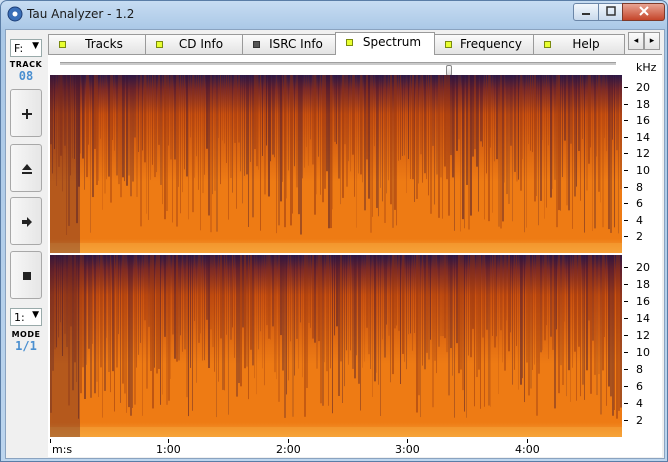 This screenshot has height=462, width=668. I want to click on y-axis-bottom: 20 18 16 14 12 10 8 6 4 2, so click(642, 346).